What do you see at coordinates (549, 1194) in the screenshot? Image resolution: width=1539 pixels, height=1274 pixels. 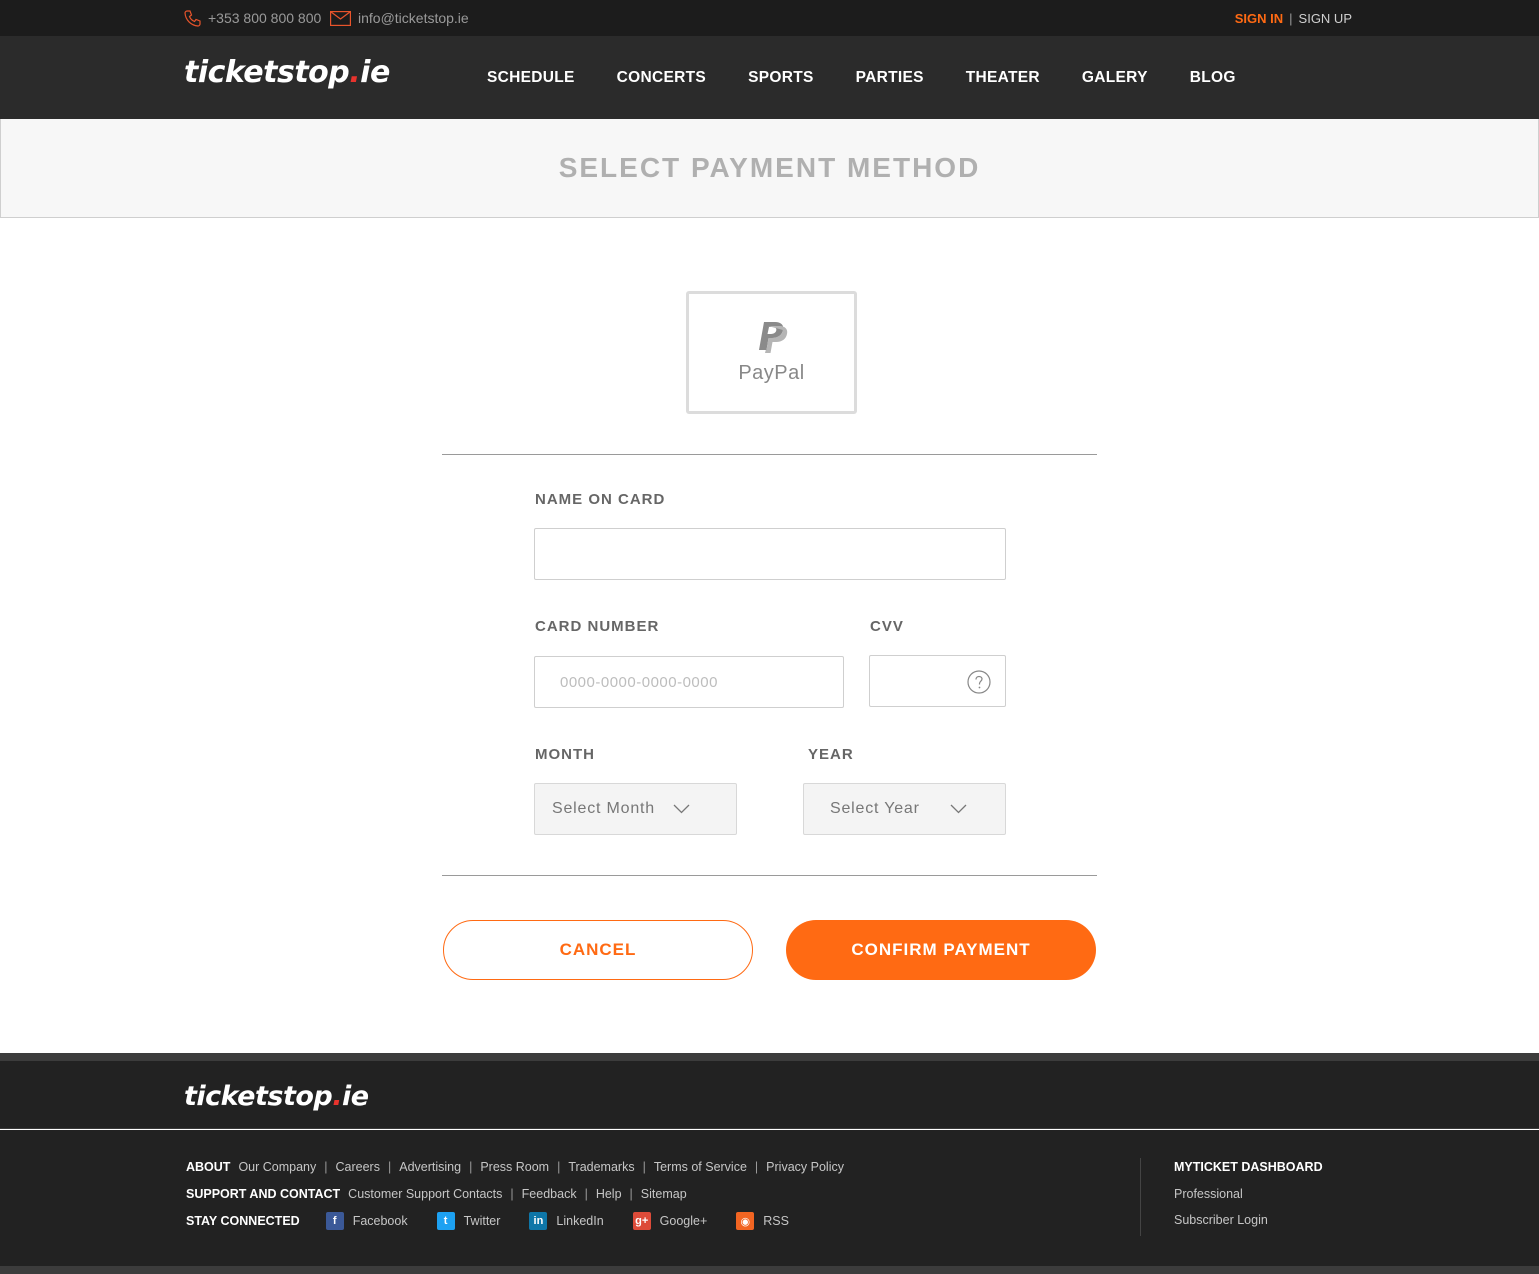 I see `footer-link-feedback: Feedback` at bounding box center [549, 1194].